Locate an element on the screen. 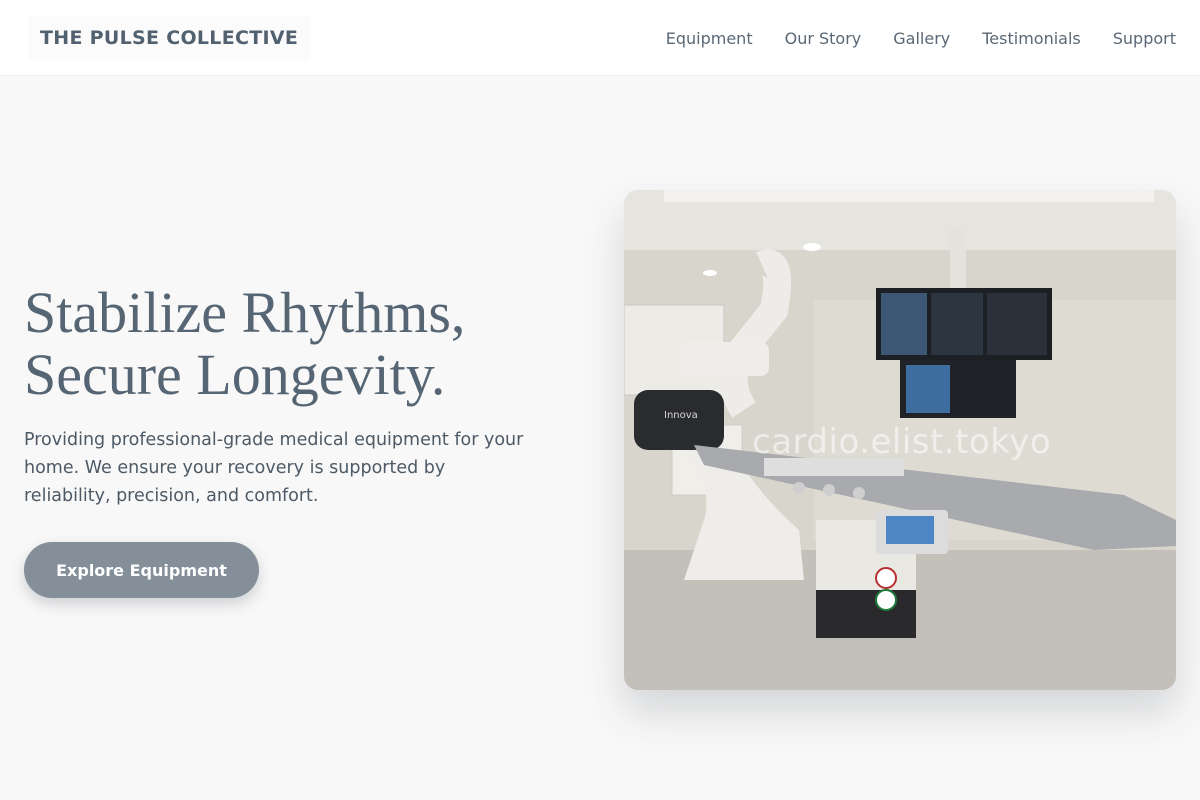 The height and width of the screenshot is (800, 1200). nav-link-gallery: Gallery is located at coordinates (921, 38).